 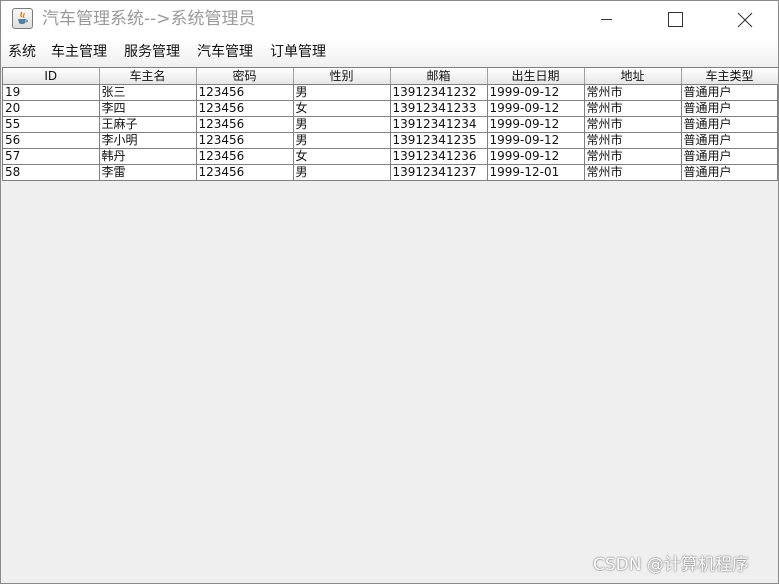 What do you see at coordinates (439, 76) in the screenshot?
I see `column-header-email: 邮箱` at bounding box center [439, 76].